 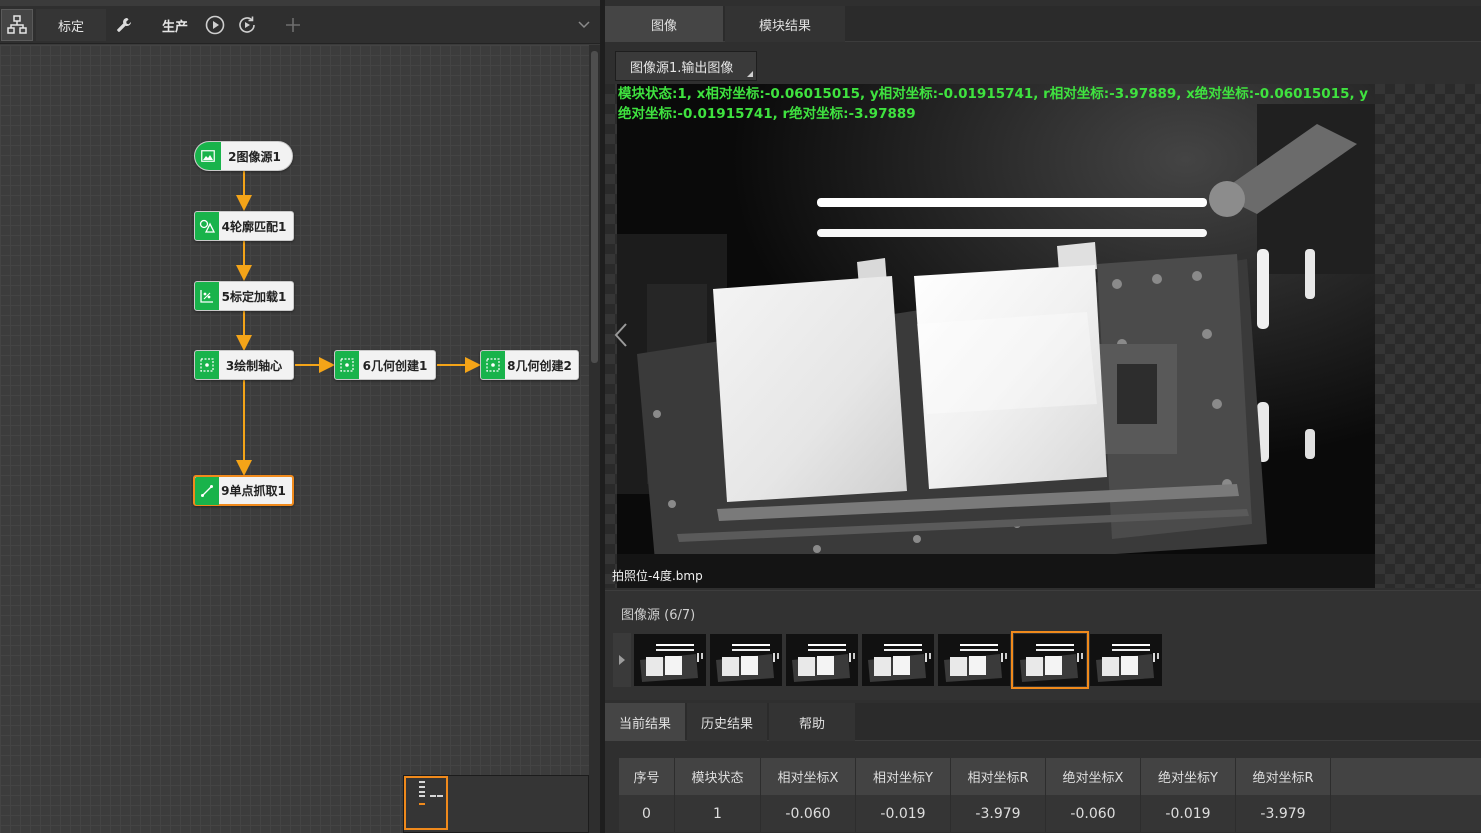 I want to click on add-tab-button, so click(x=293, y=25).